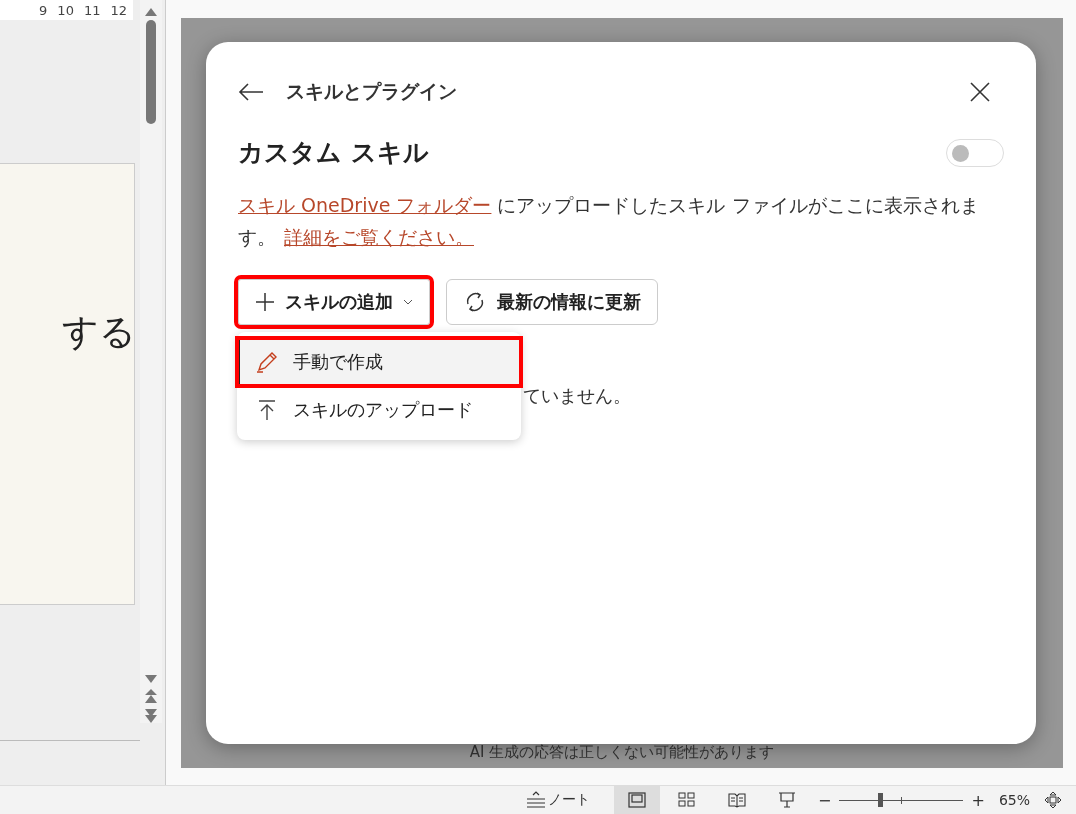 The image size is (1076, 814). Describe the element at coordinates (151, 716) in the screenshot. I see `next-slide-icon` at that location.